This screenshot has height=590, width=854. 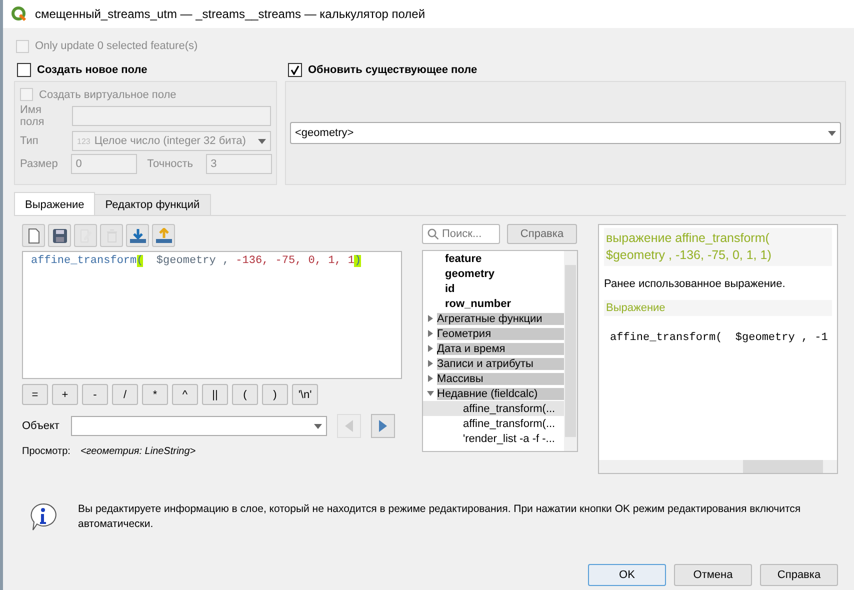 What do you see at coordinates (107, 94) in the screenshot?
I see `checkbox-label: Создать виртуальное поле` at bounding box center [107, 94].